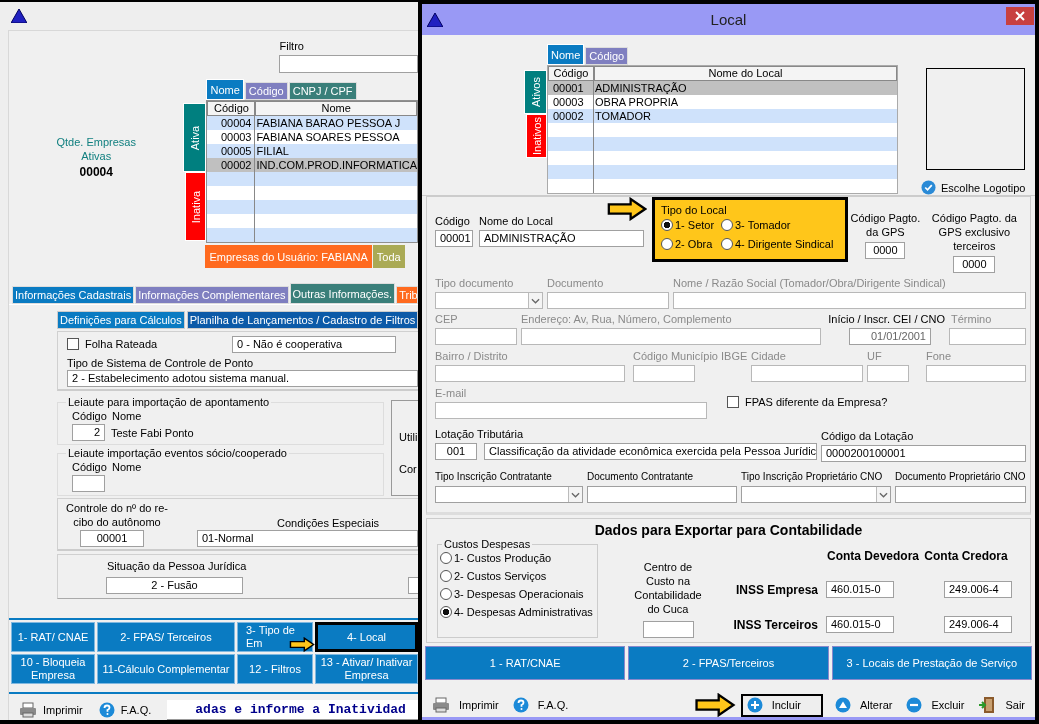 The height and width of the screenshot is (724, 1039). Describe the element at coordinates (127, 415) in the screenshot. I see `field-label: Nome` at that location.